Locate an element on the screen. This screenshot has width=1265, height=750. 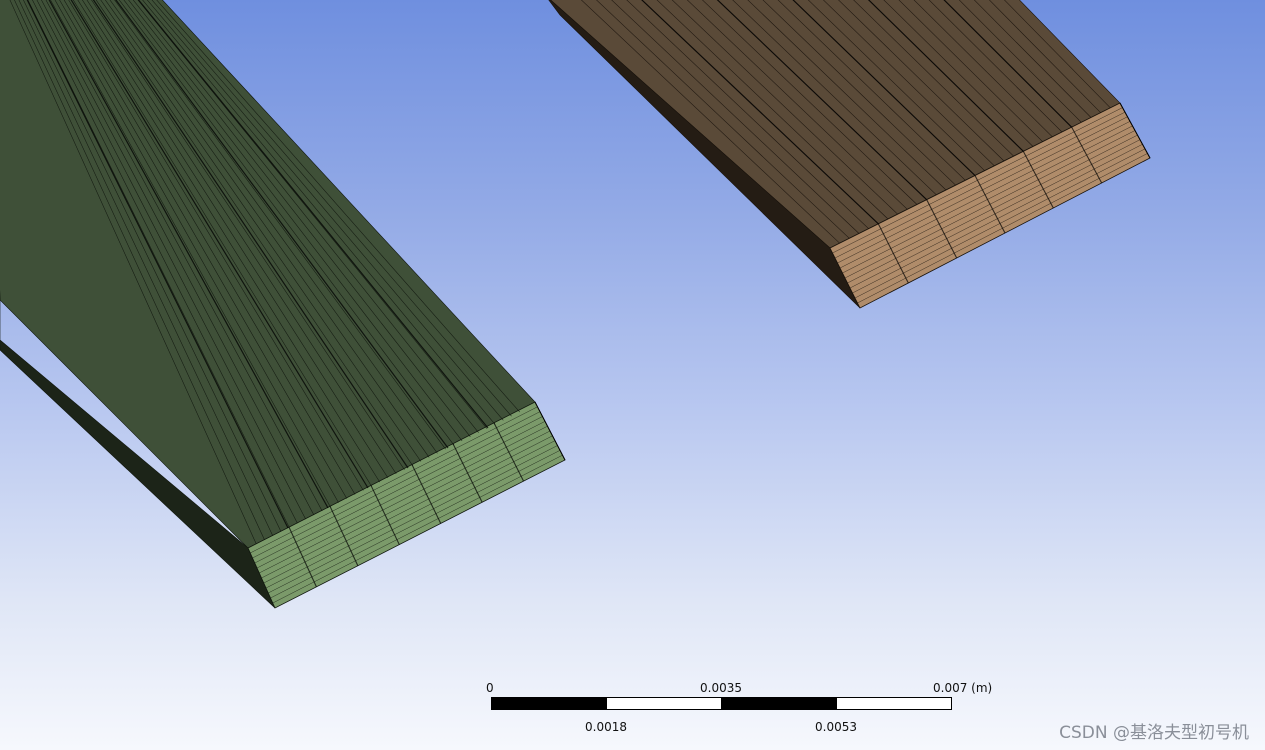
scale-label-0: 0 is located at coordinates (490, 688).